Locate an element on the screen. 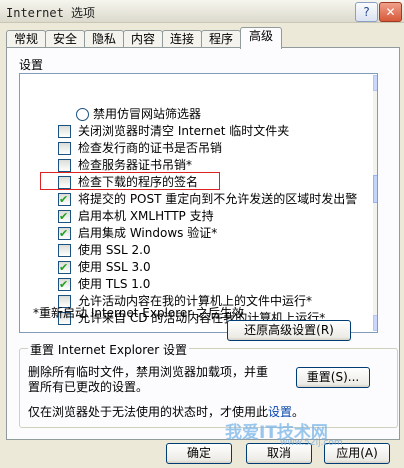 The image size is (404, 468). ok-button: 确定 is located at coordinates (199, 453).